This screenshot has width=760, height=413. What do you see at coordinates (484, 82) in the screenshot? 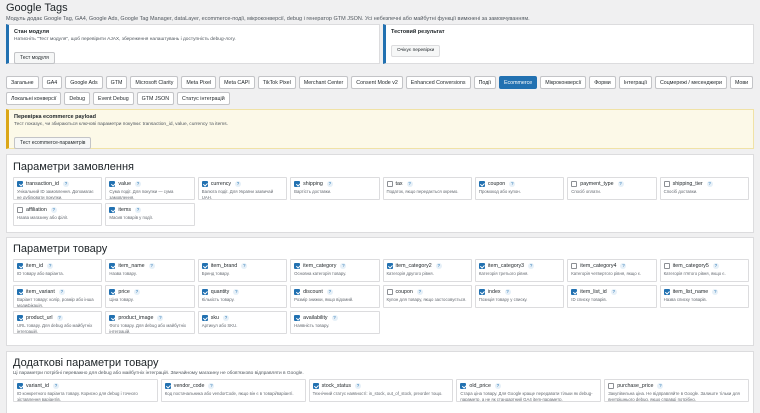
I see `tab-11: Події` at bounding box center [484, 82].